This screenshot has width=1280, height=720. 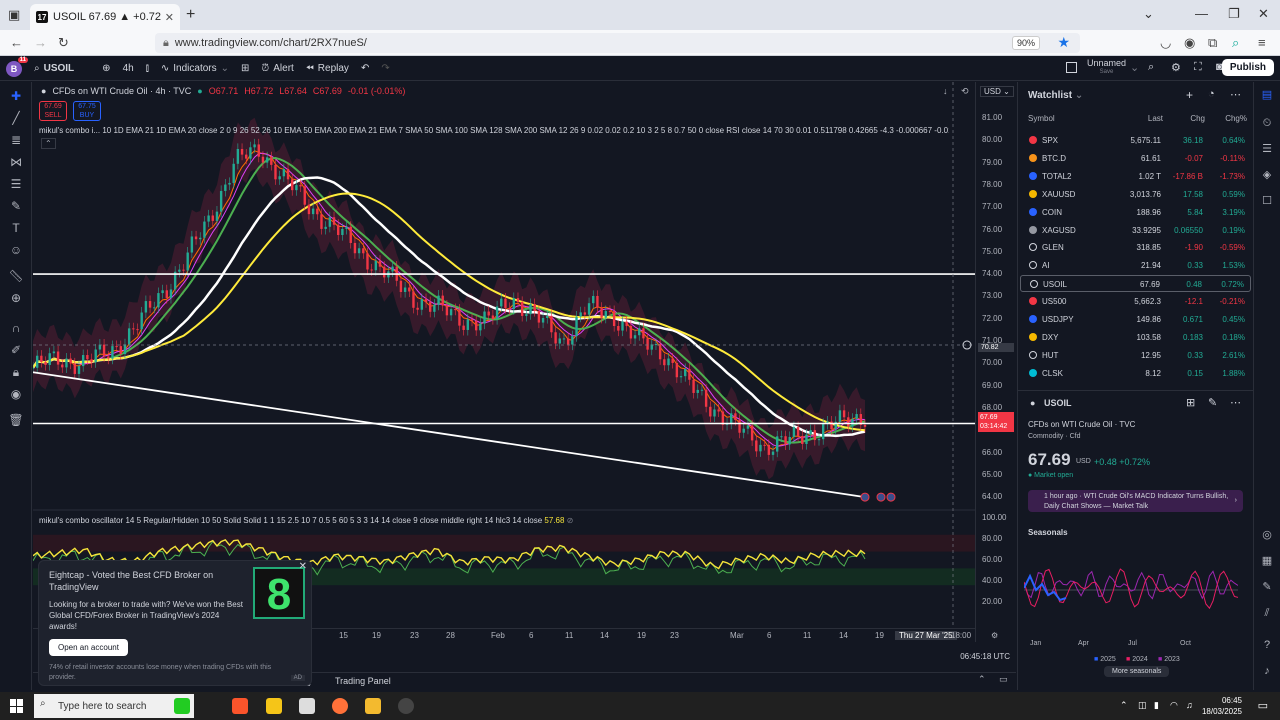 What do you see at coordinates (1212, 402) in the screenshot?
I see `edit-icon: ✎` at bounding box center [1212, 402].